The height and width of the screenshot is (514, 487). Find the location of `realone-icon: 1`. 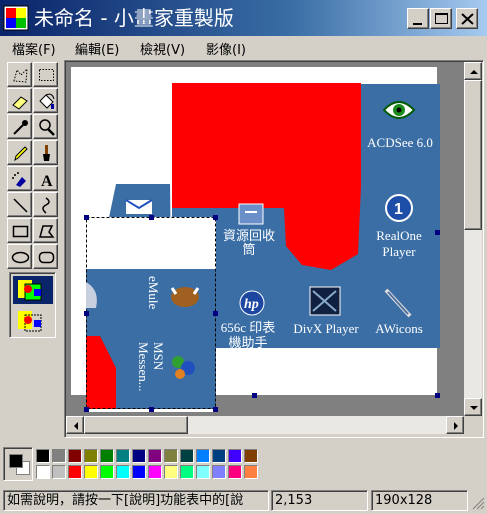

realone-icon: 1 is located at coordinates (399, 208).